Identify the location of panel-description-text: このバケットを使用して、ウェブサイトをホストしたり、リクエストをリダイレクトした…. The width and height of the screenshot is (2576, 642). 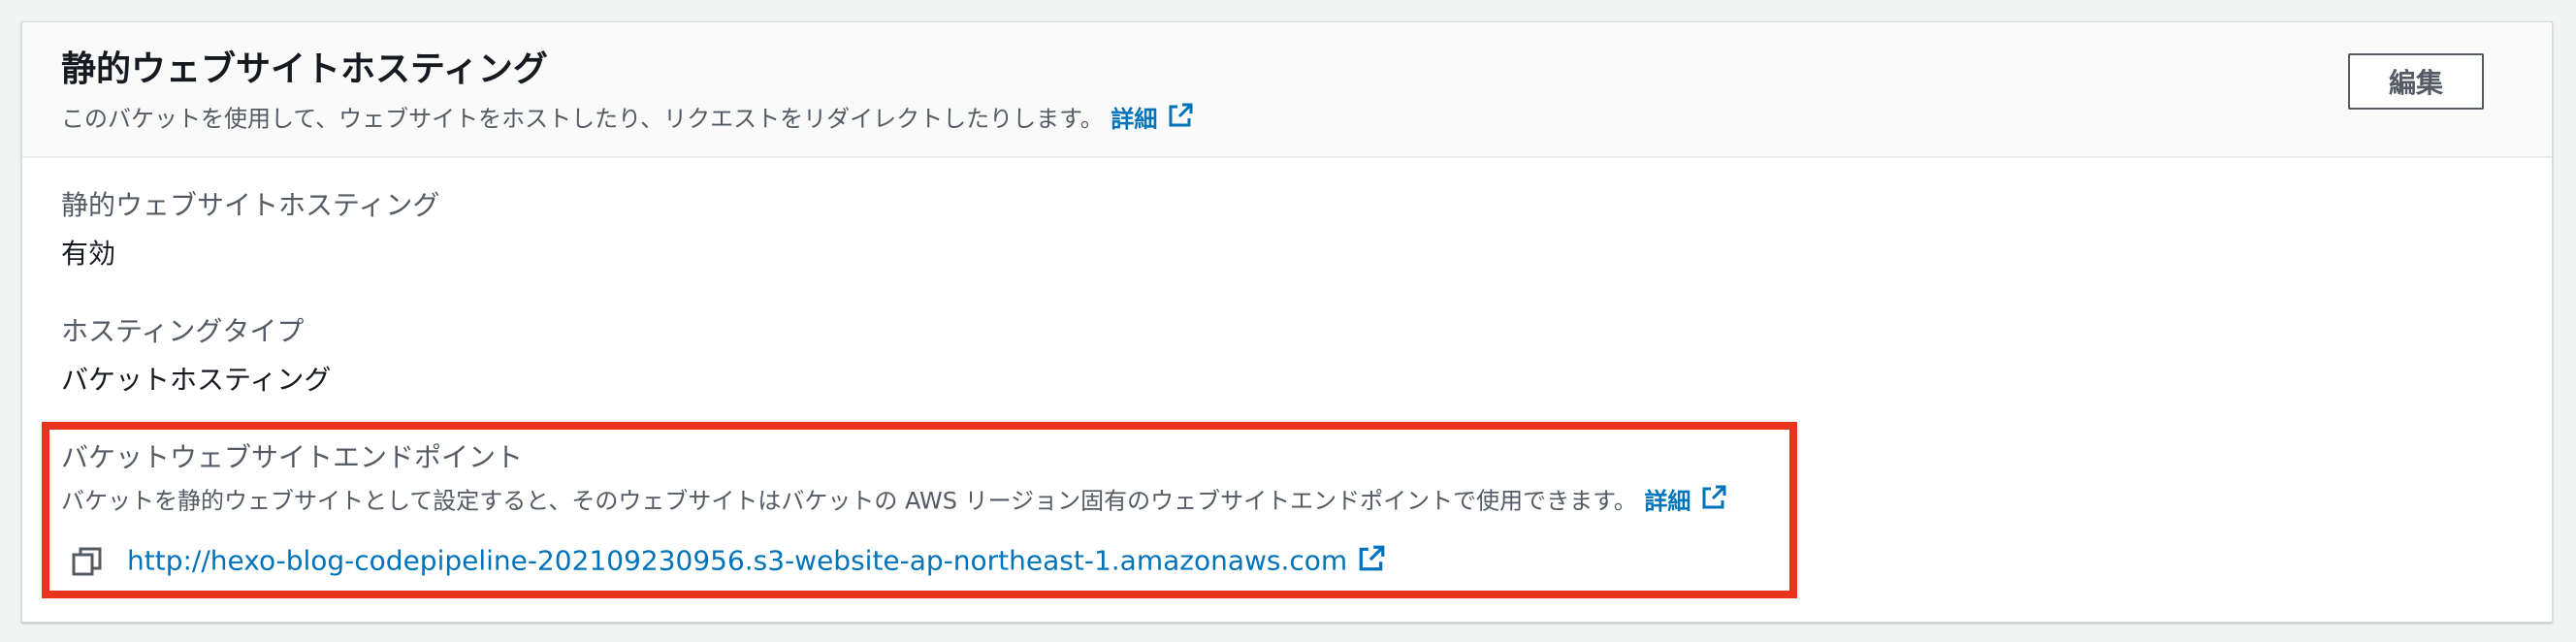
(582, 119).